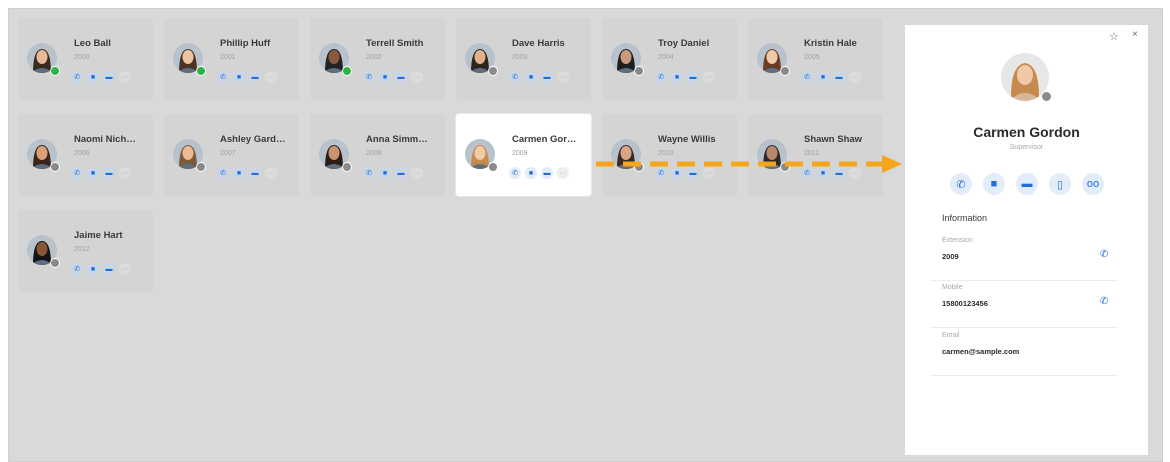  Describe the element at coordinates (245, 43) in the screenshot. I see `contact-name: Phillip Huff` at that location.